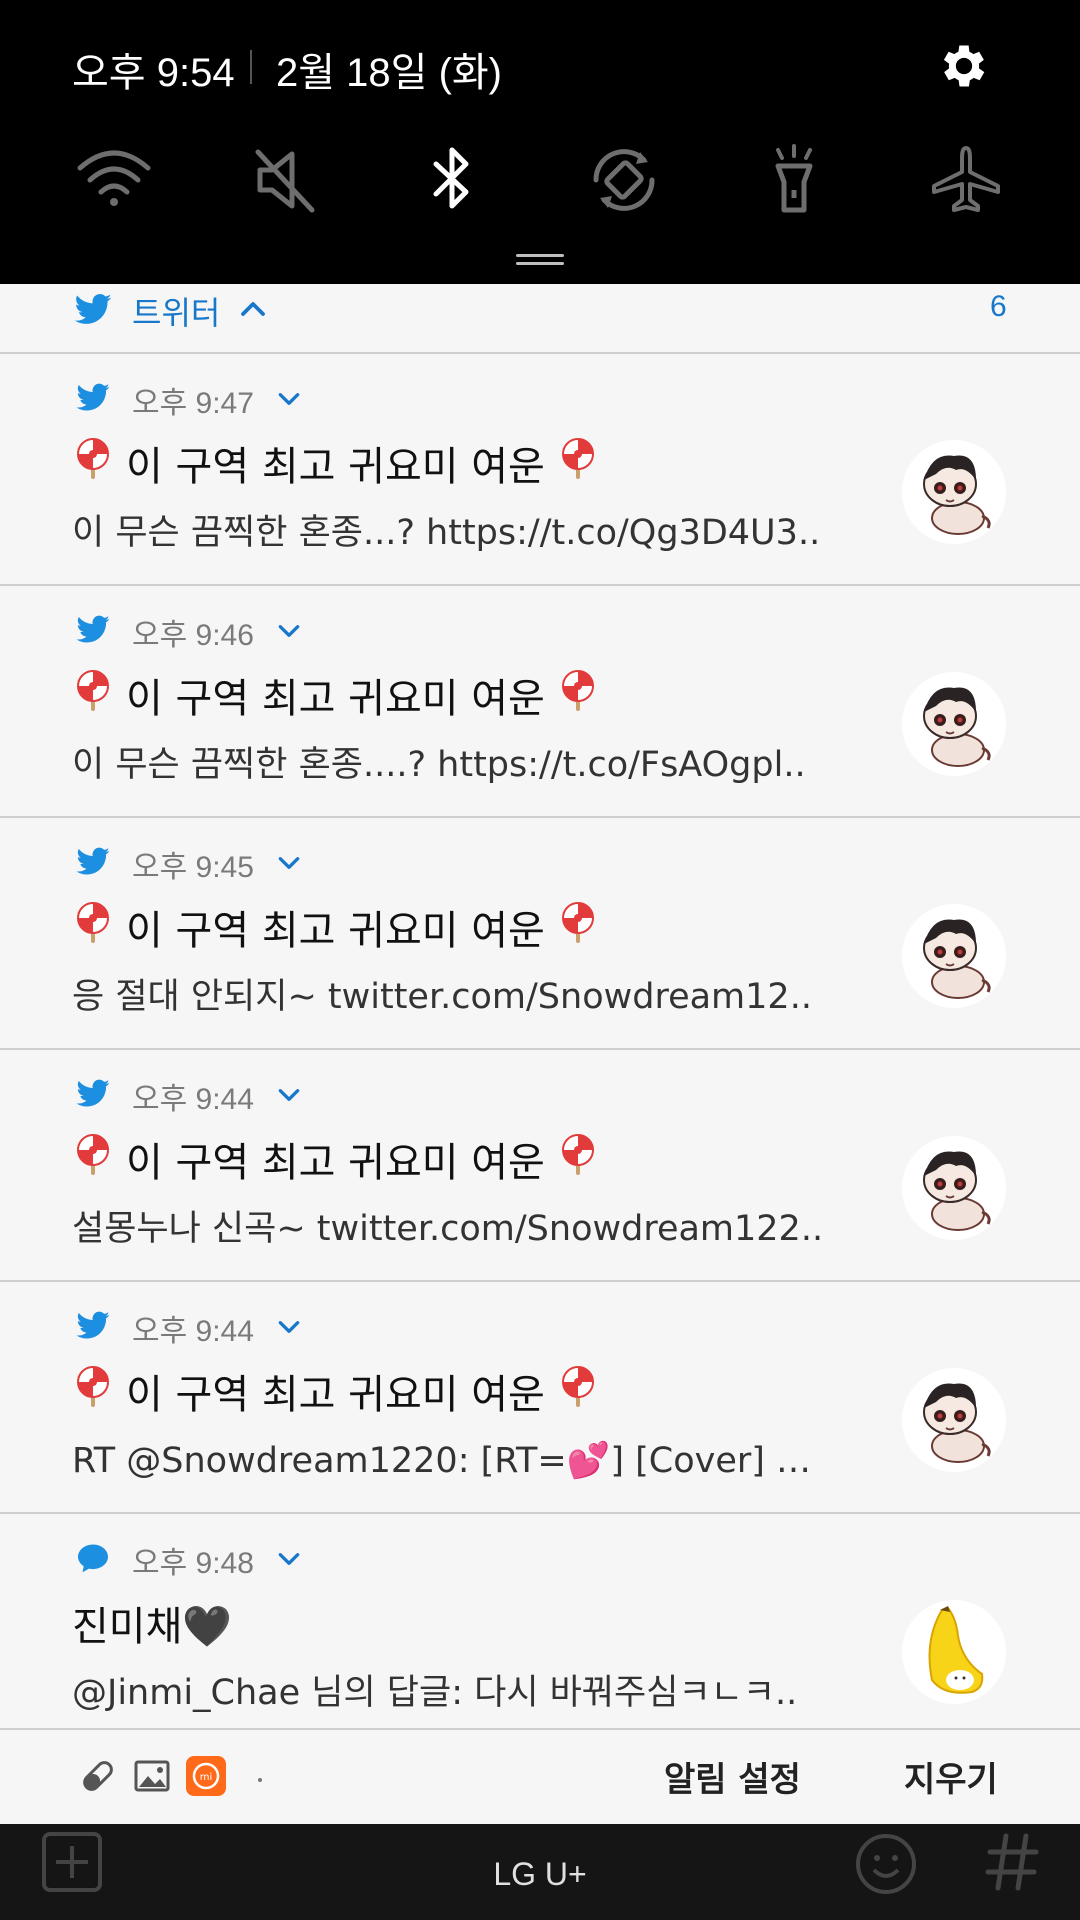 The width and height of the screenshot is (1080, 1920). I want to click on panel-drag-handle, so click(540, 260).